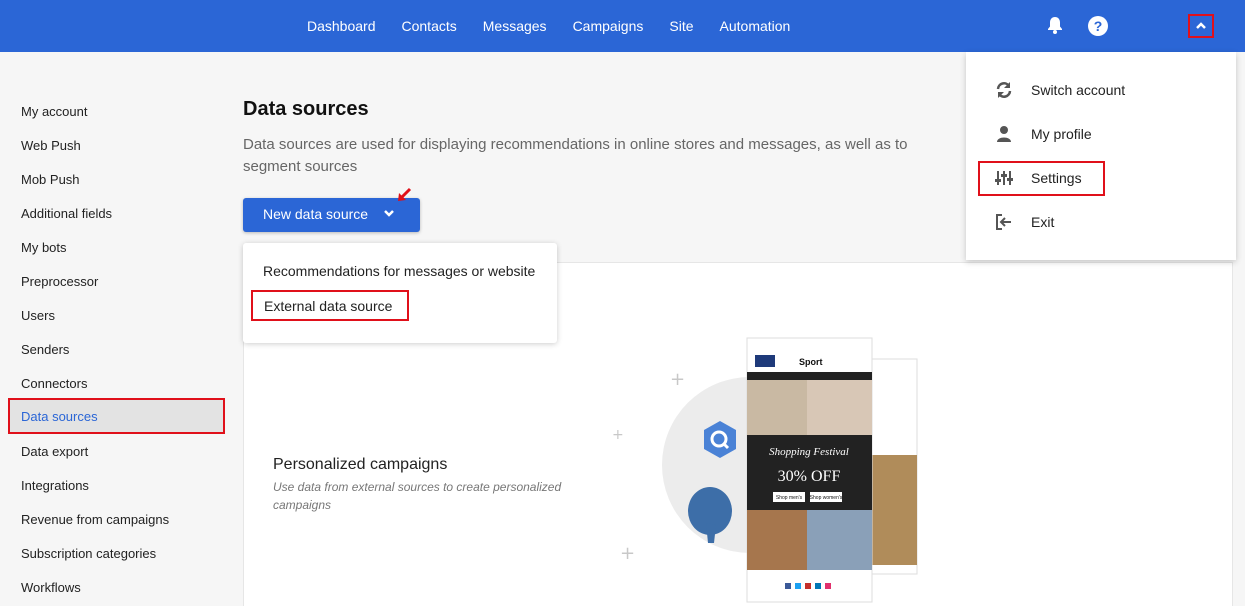  Describe the element at coordinates (360, 464) in the screenshot. I see `card-title: Personalized campaigns` at that location.